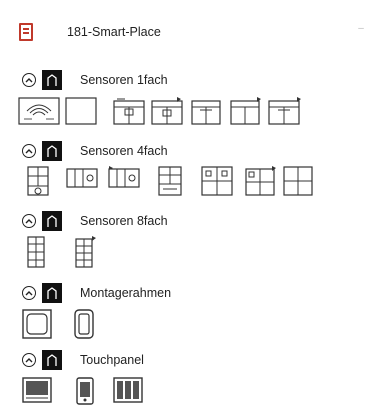 The image size is (372, 414). I want to click on group-touchpanel: Touchpanel, so click(83, 360).